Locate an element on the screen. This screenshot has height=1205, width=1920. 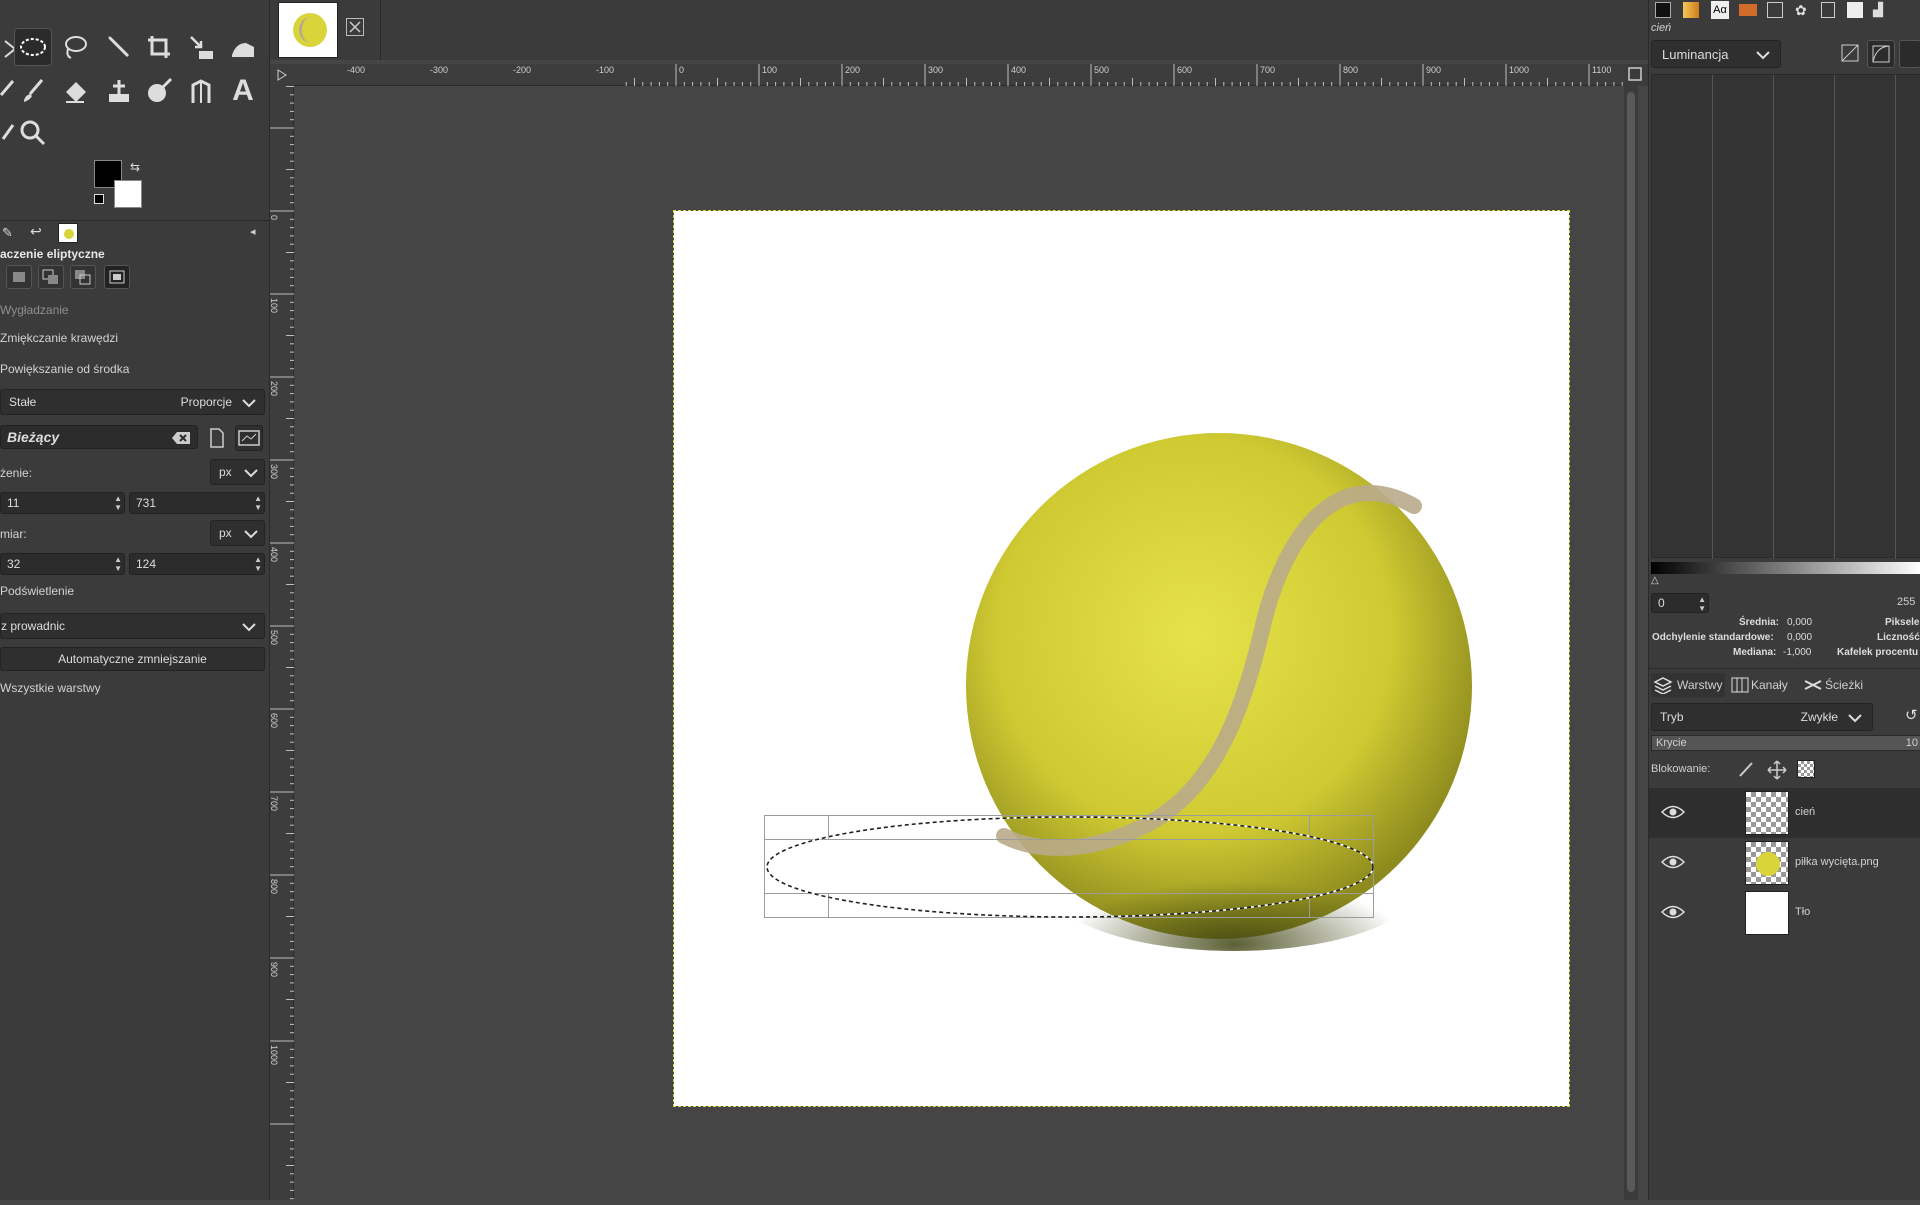
guides-dropdown: z prowadnic is located at coordinates (132, 626).